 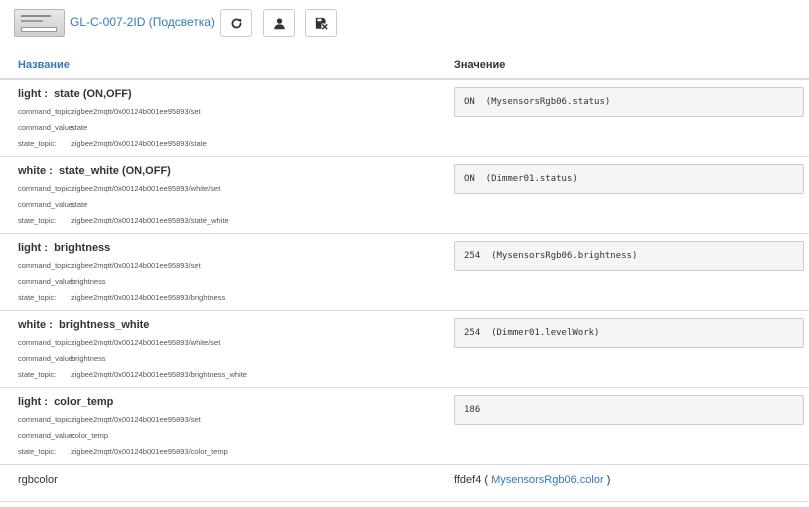 What do you see at coordinates (629, 179) in the screenshot?
I see `value-field: ON (Dimmer01.status)` at bounding box center [629, 179].